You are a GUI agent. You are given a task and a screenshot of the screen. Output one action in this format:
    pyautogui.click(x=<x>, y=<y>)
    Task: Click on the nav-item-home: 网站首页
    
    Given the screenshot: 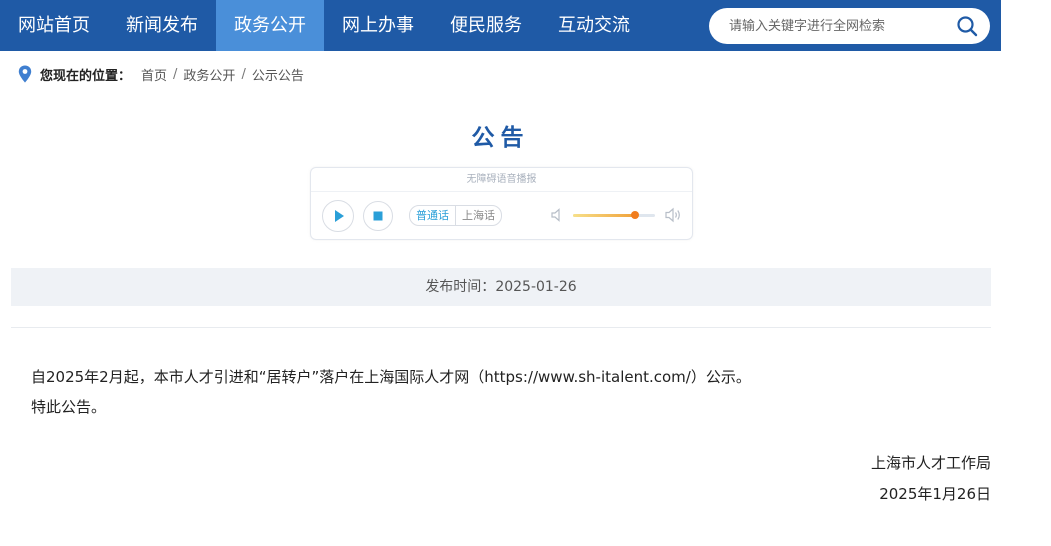 What is the action you would take?
    pyautogui.click(x=54, y=25)
    